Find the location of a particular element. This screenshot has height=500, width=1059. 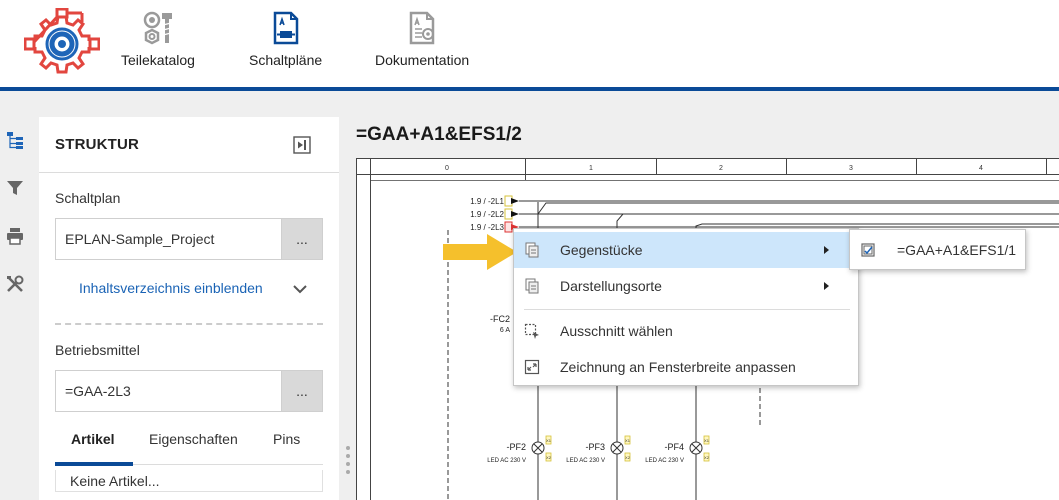

toc-toggle-link: Inhaltsverzeichnis einblenden is located at coordinates (171, 288).